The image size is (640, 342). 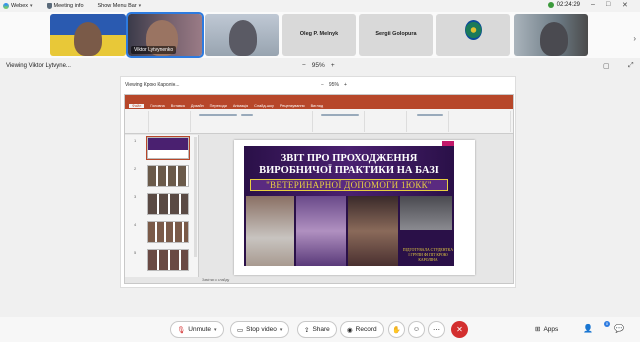 I want to click on ppt-title-bar, so click(x=319, y=98).